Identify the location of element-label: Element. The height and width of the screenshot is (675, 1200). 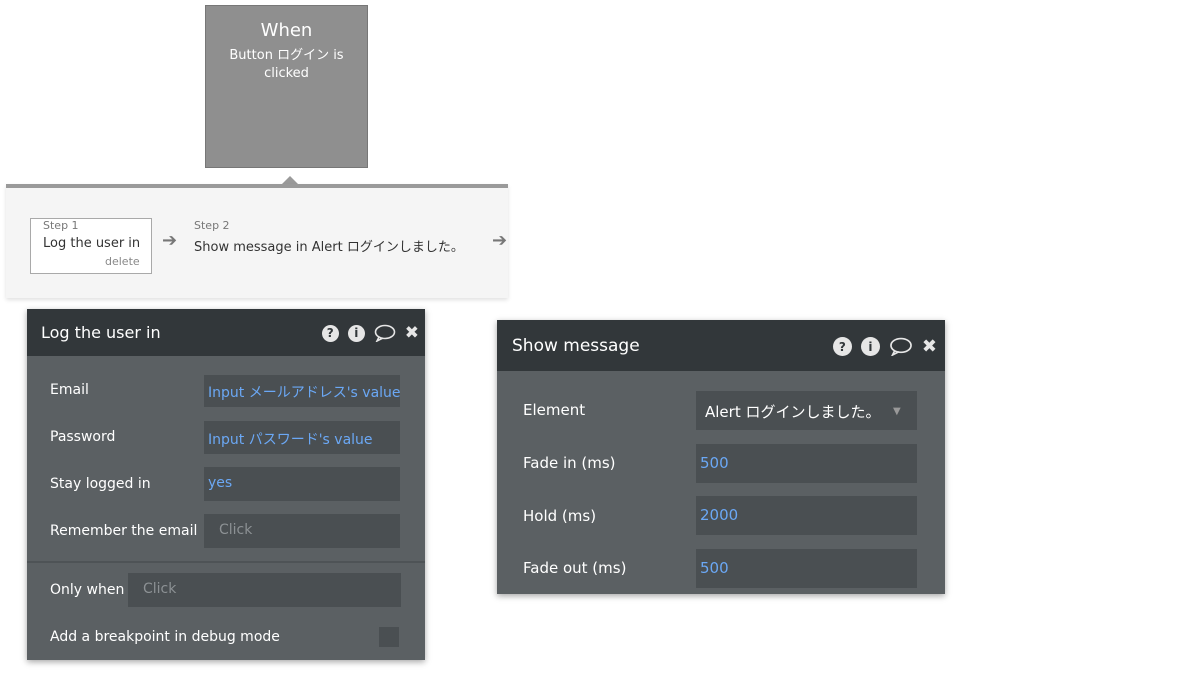
(554, 410).